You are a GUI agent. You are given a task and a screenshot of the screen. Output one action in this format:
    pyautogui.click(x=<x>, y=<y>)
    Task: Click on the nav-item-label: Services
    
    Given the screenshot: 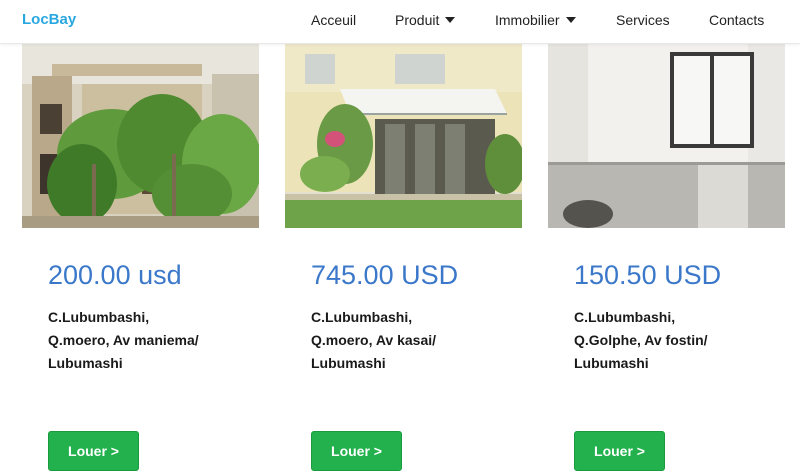 What is the action you would take?
    pyautogui.click(x=643, y=20)
    